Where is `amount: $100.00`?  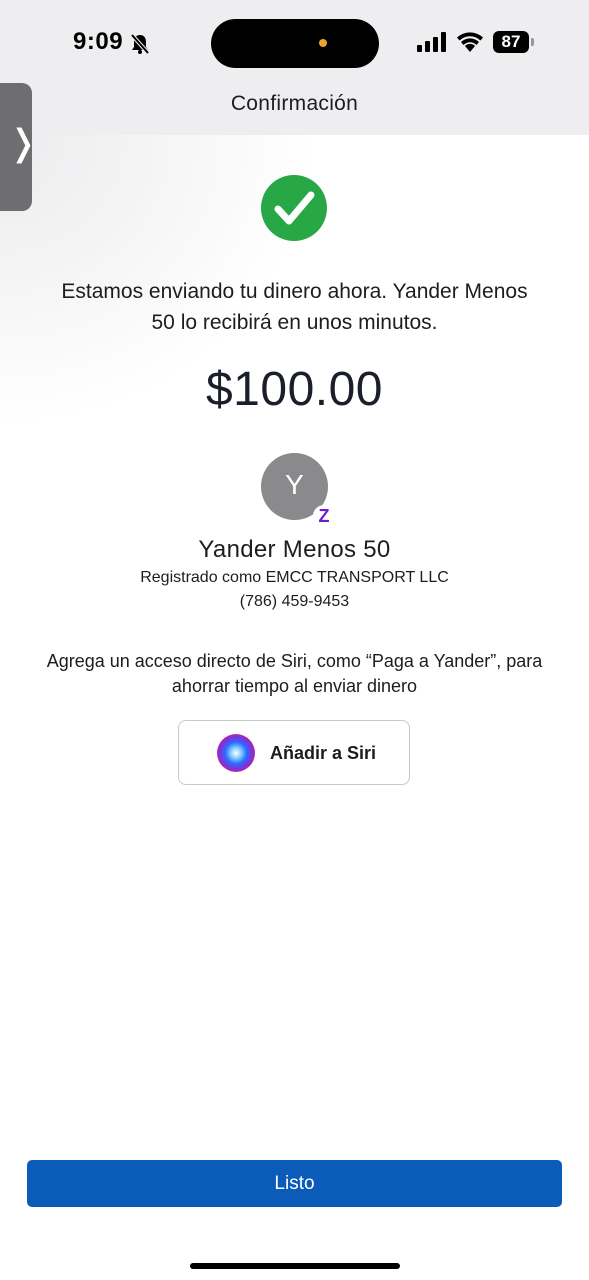
amount: $100.00 is located at coordinates (294, 389).